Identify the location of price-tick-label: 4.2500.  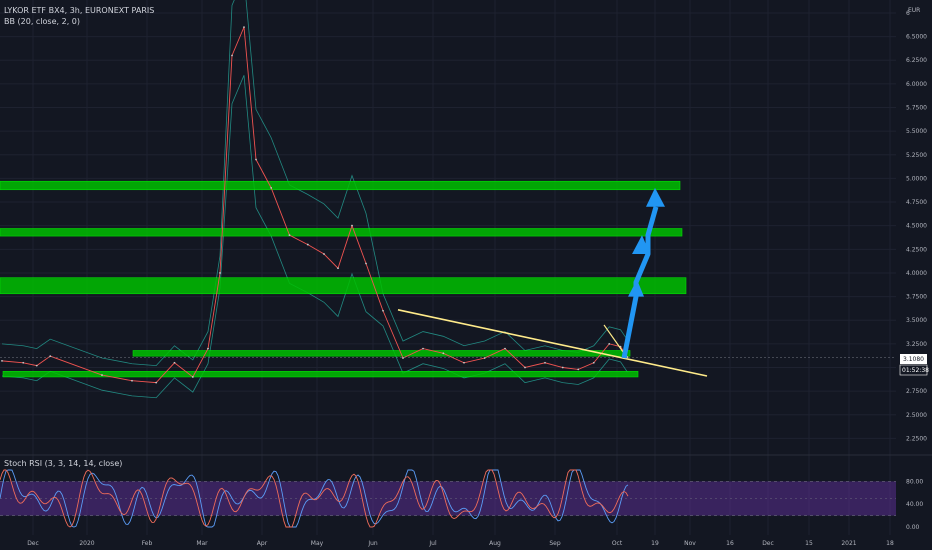
(916, 249).